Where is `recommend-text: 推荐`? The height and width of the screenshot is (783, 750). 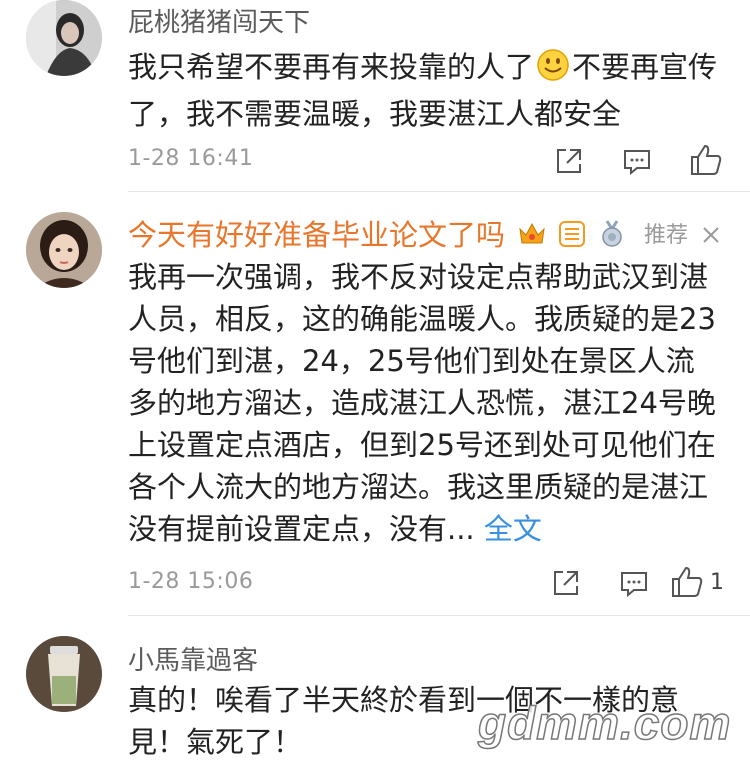 recommend-text: 推荐 is located at coordinates (666, 235).